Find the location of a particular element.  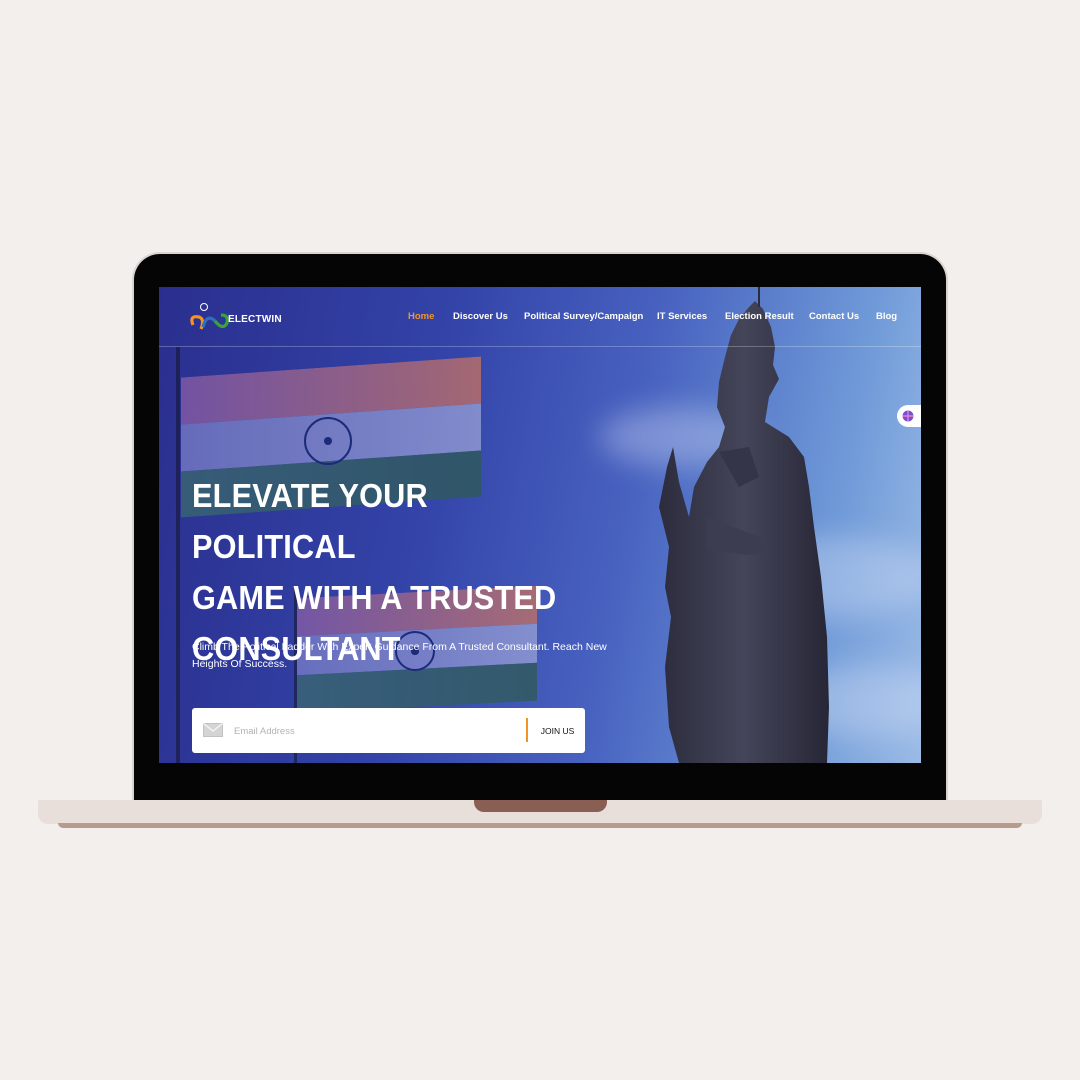

laptop-foot is located at coordinates (540, 825).